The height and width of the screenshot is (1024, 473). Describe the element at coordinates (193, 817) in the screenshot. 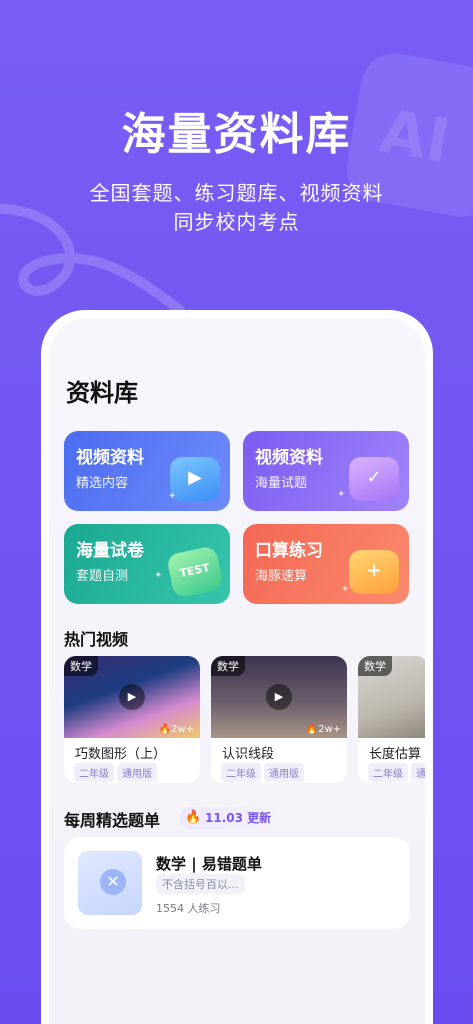

I see `fire-icon: 🔥` at that location.